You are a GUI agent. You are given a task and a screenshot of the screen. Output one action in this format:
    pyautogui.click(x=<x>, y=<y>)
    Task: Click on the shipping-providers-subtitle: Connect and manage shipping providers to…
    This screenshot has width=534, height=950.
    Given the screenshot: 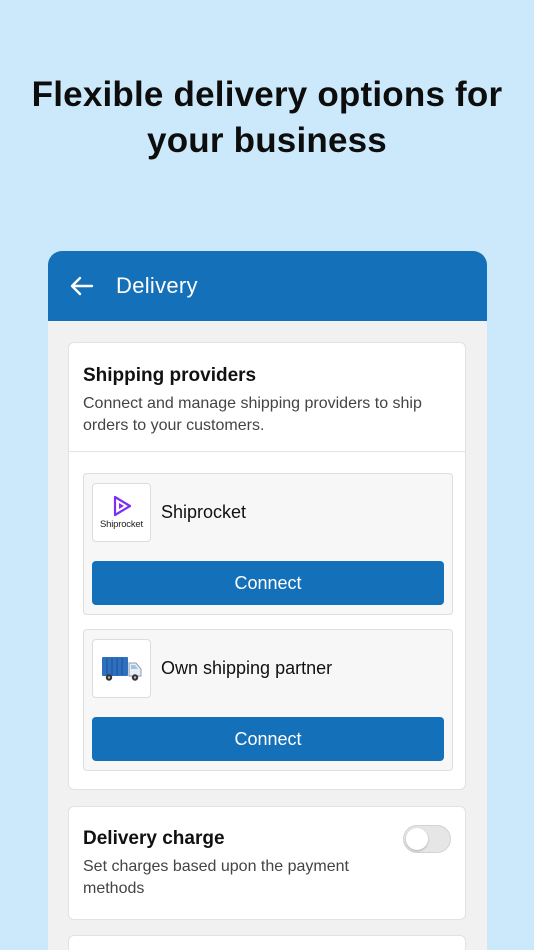 What is the action you would take?
    pyautogui.click(x=252, y=414)
    